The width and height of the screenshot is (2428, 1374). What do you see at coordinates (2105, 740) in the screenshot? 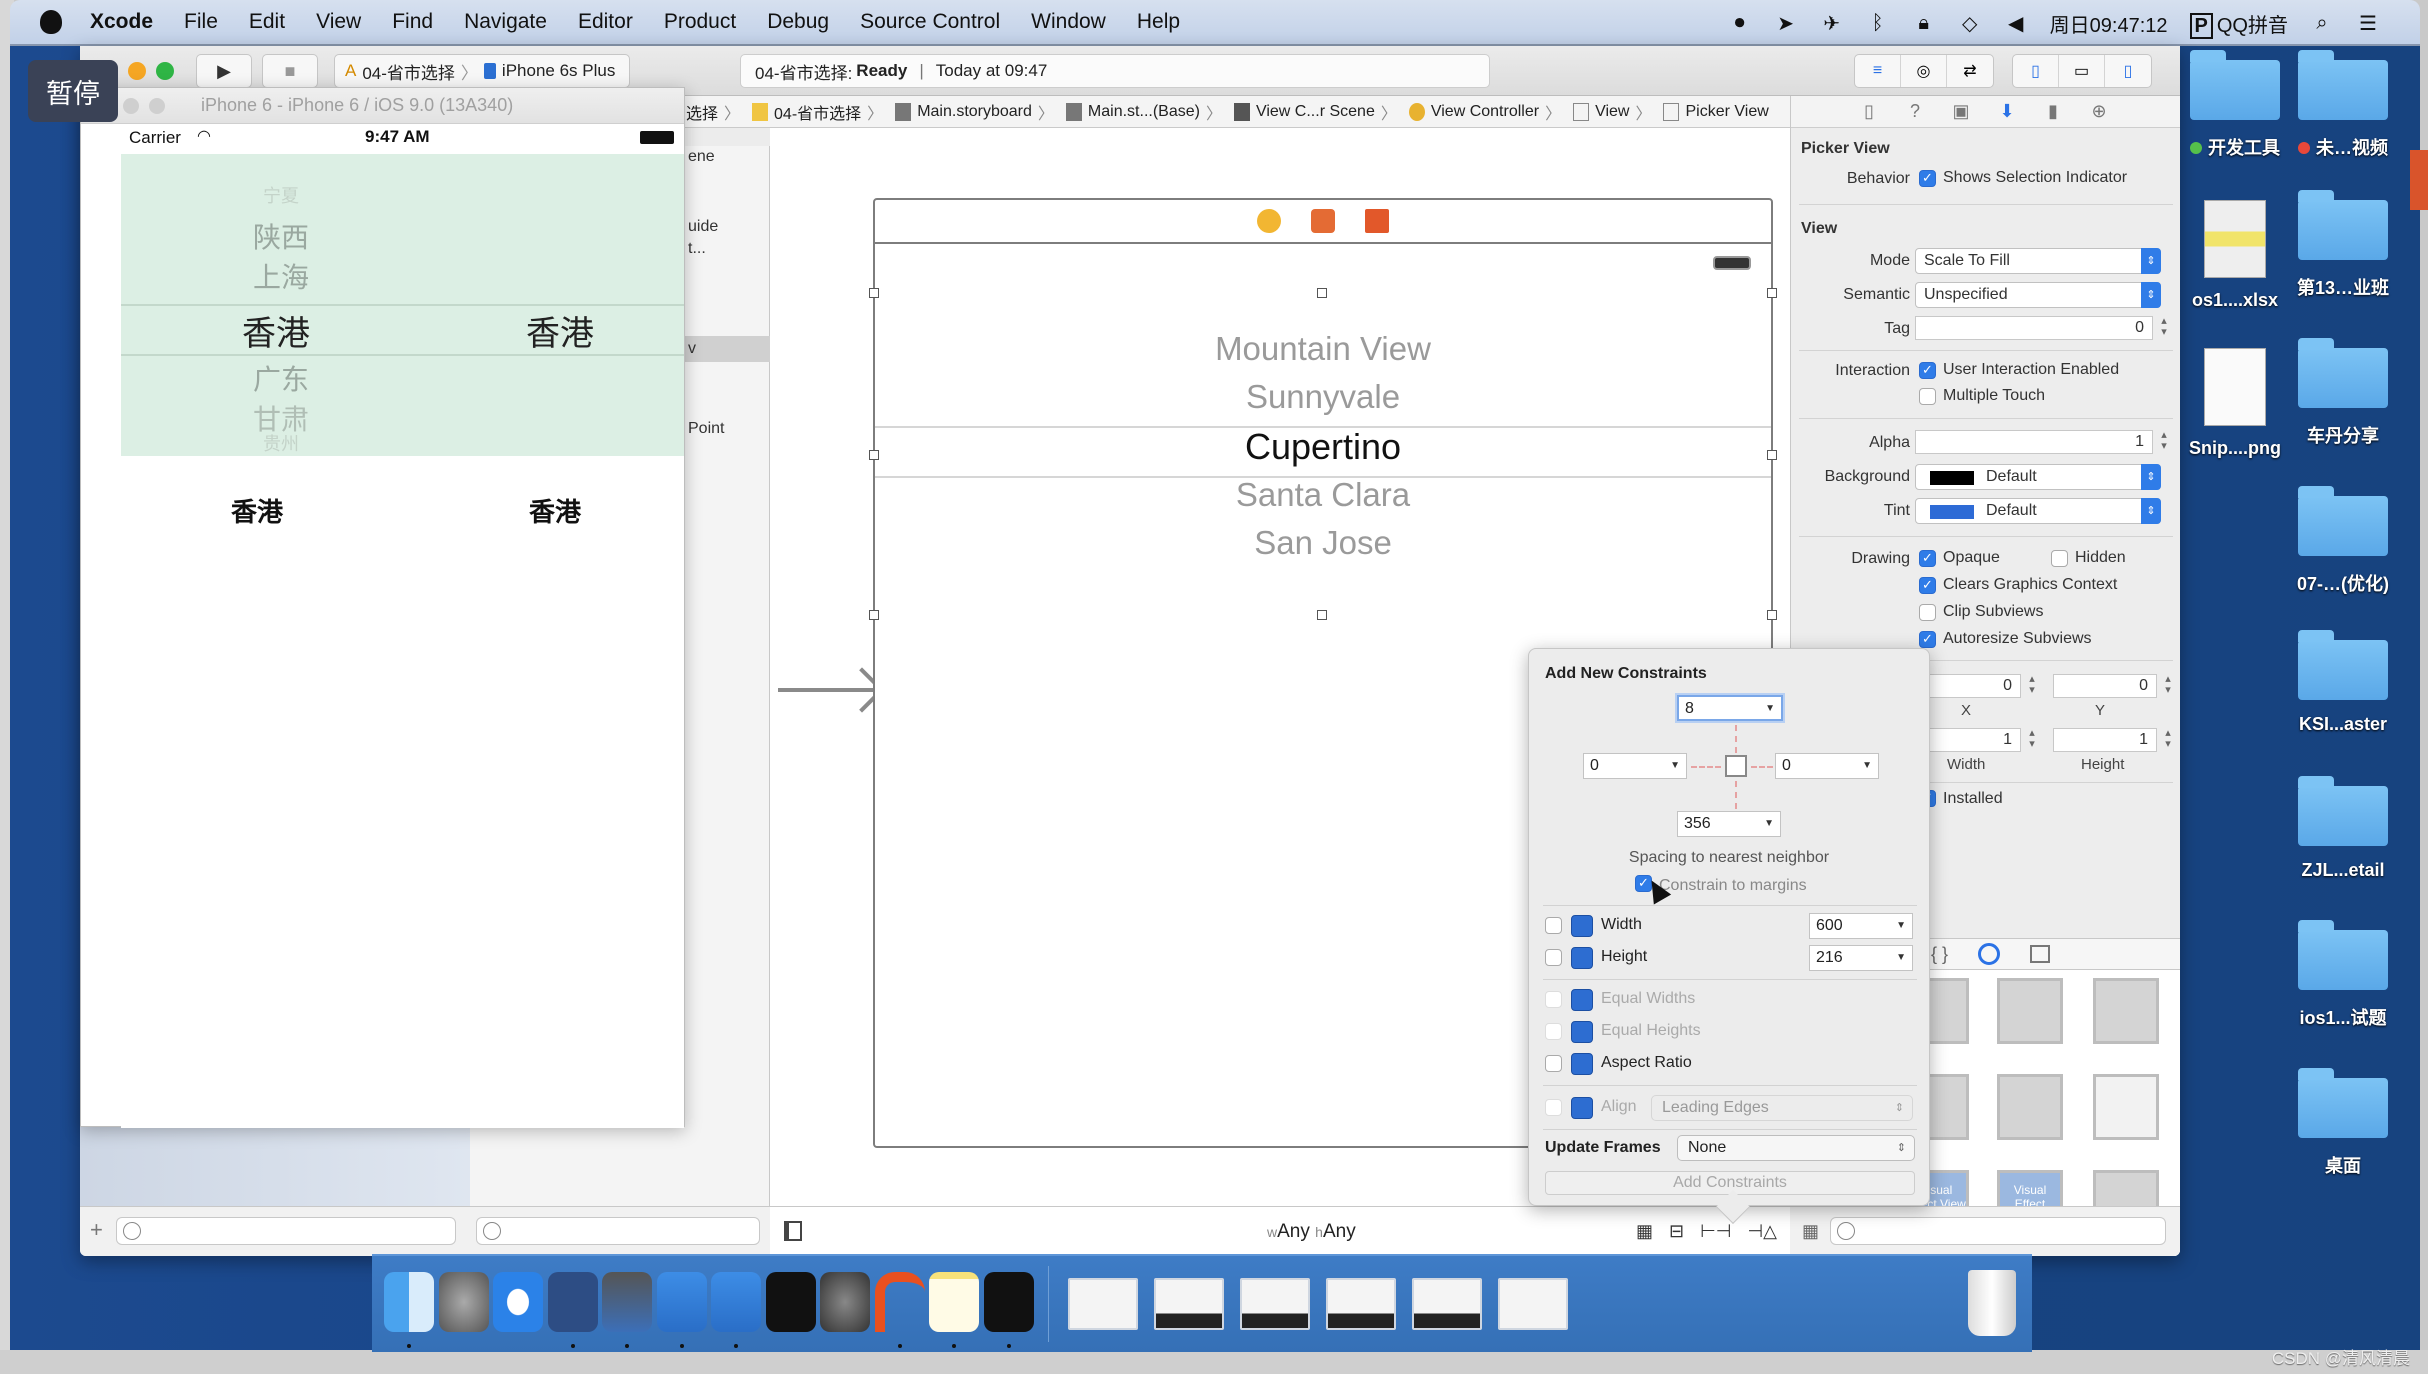
I see `stretch-height-field: 1` at bounding box center [2105, 740].